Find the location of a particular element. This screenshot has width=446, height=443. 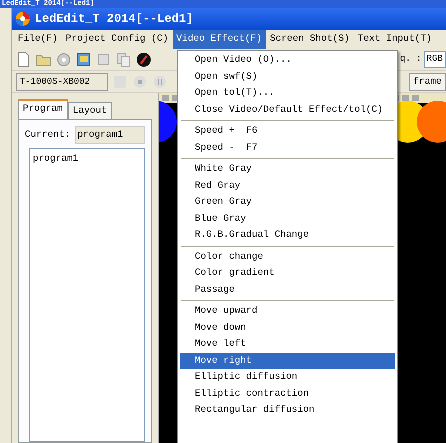

tab: Program is located at coordinates (43, 109).